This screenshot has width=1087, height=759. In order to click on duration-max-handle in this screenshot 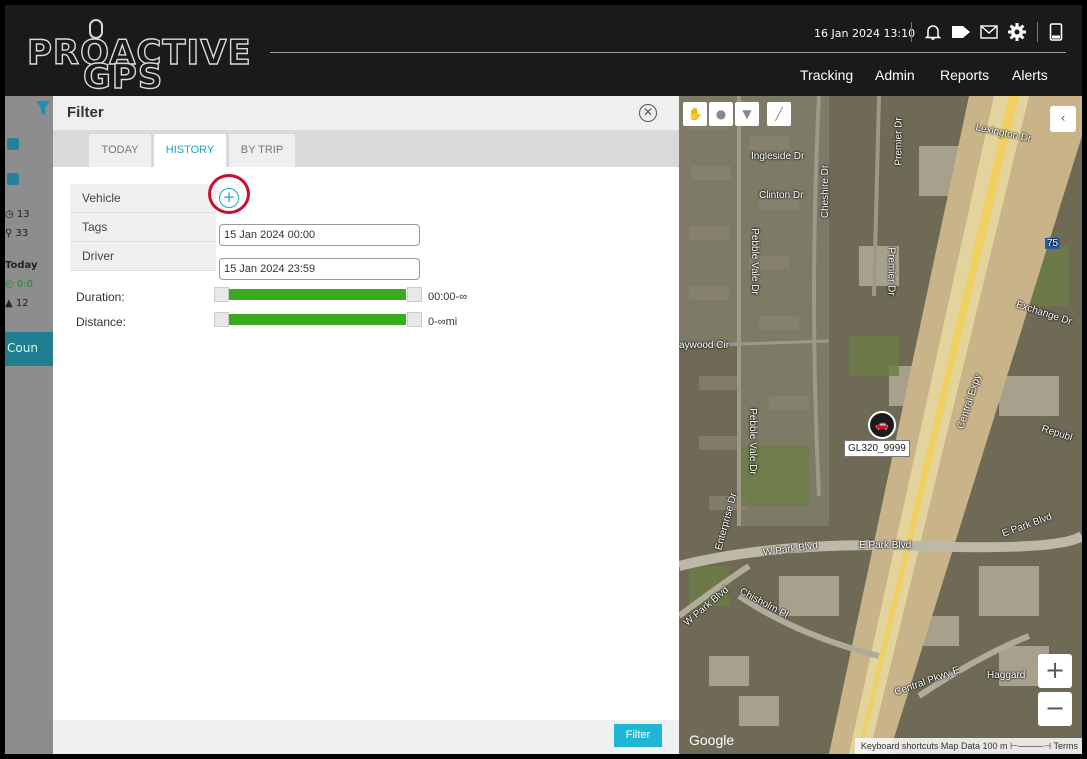, I will do `click(414, 294)`.